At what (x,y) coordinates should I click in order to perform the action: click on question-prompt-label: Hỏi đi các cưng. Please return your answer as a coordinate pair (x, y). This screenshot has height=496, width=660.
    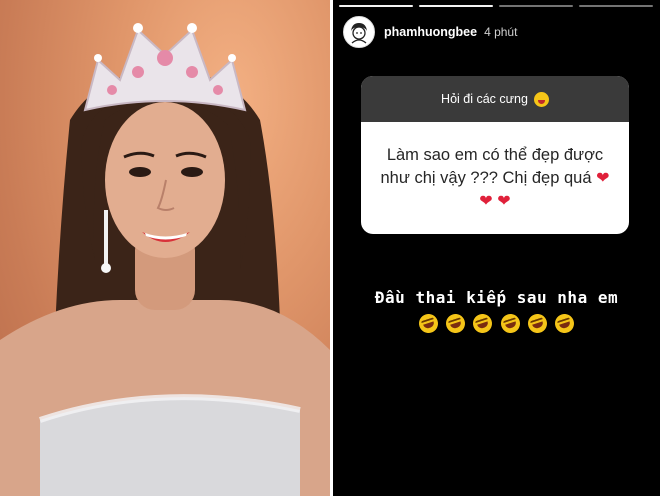
    Looking at the image, I should click on (484, 99).